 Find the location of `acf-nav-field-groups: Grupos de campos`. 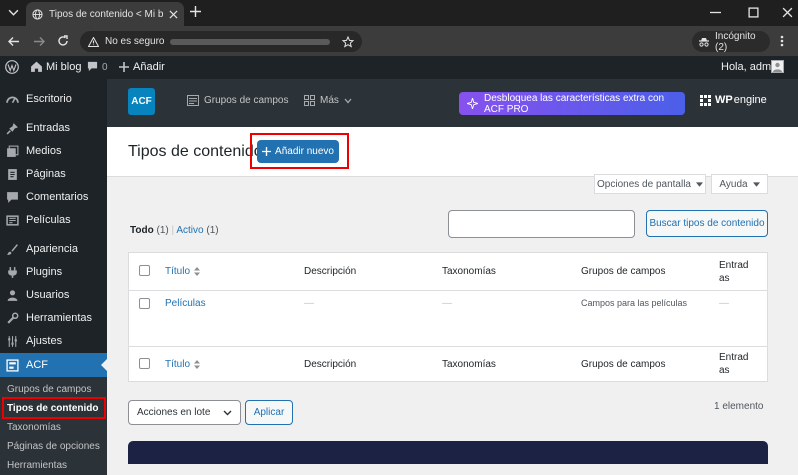

acf-nav-field-groups: Grupos de campos is located at coordinates (238, 100).